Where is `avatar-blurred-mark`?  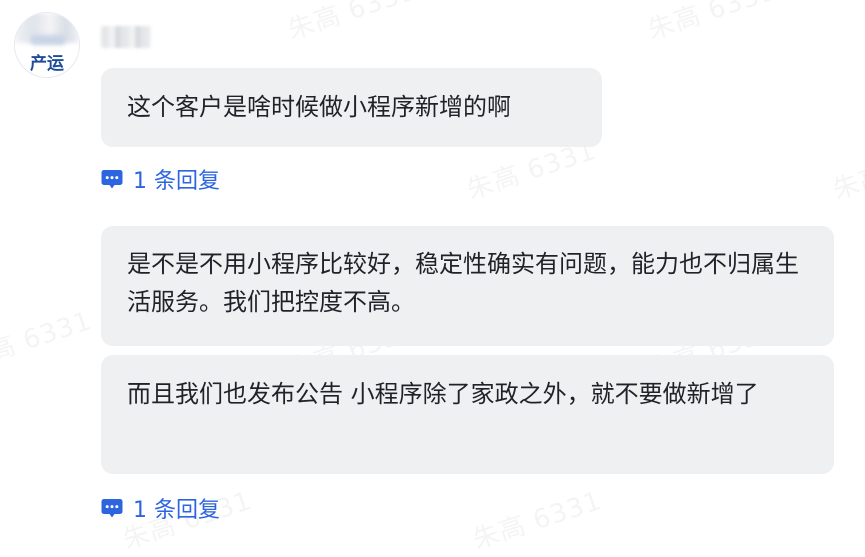 avatar-blurred-mark is located at coordinates (48, 40).